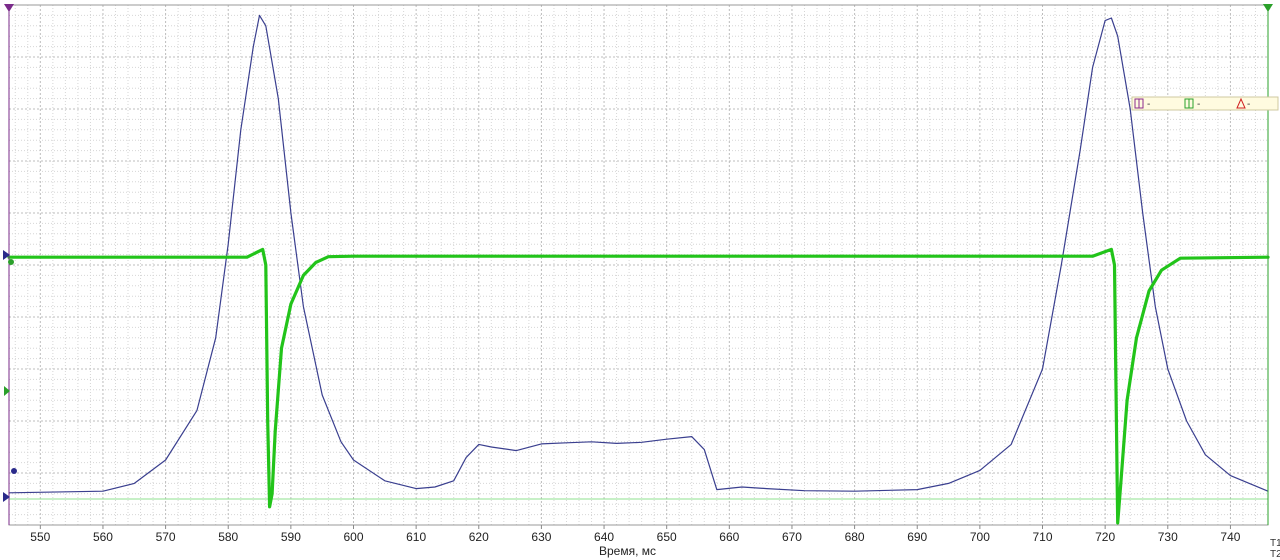 The width and height of the screenshot is (1280, 560). What do you see at coordinates (1105, 537) in the screenshot?
I see `x-tick-label: 720` at bounding box center [1105, 537].